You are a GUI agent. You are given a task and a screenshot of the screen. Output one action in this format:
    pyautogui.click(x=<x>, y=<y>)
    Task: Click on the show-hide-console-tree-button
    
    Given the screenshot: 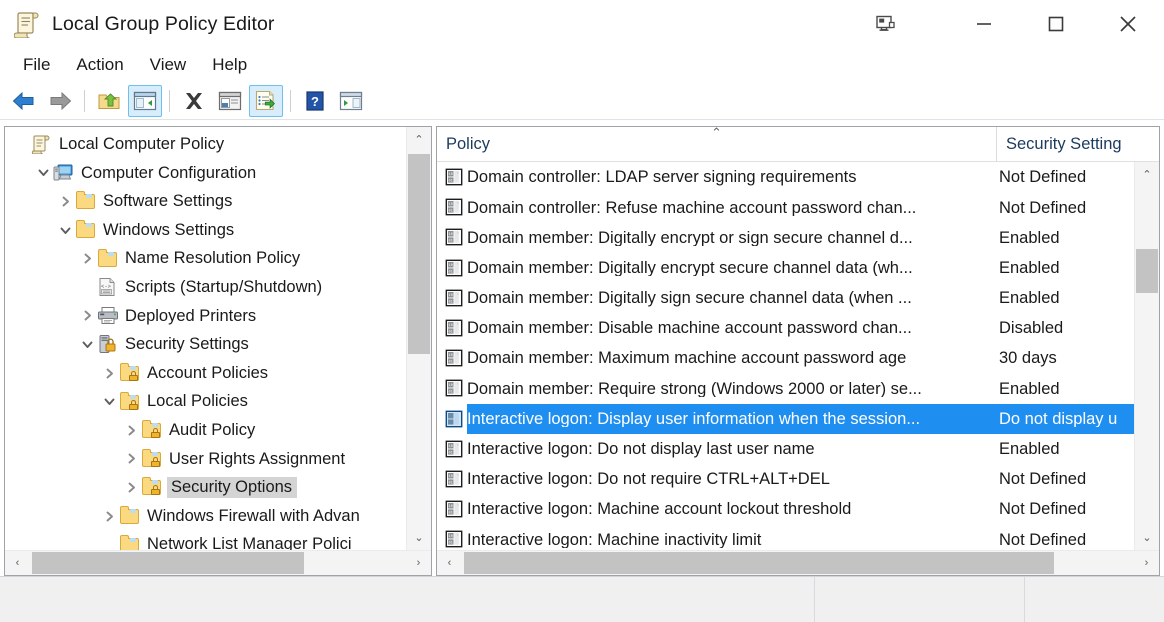 What is the action you would take?
    pyautogui.click(x=145, y=100)
    